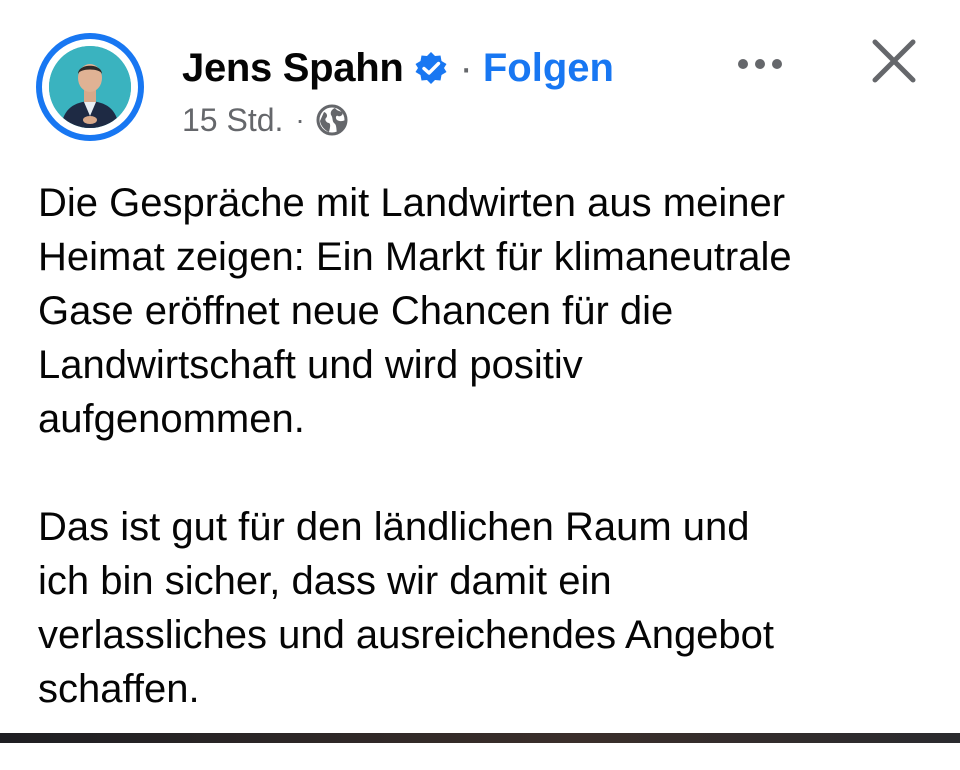  I want to click on post-meta: 15 Std. ·, so click(265, 120).